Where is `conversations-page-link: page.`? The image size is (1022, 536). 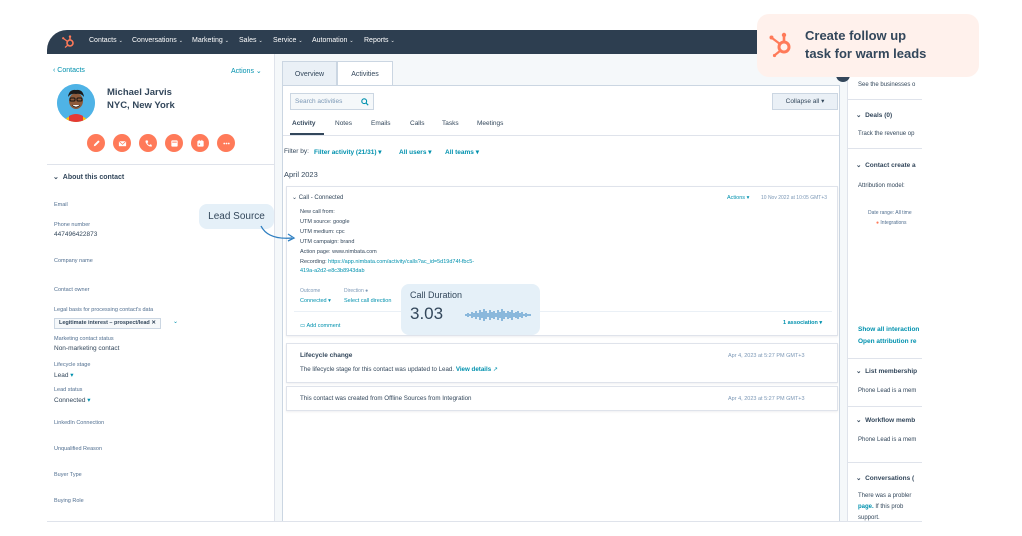 conversations-page-link: page. is located at coordinates (866, 507).